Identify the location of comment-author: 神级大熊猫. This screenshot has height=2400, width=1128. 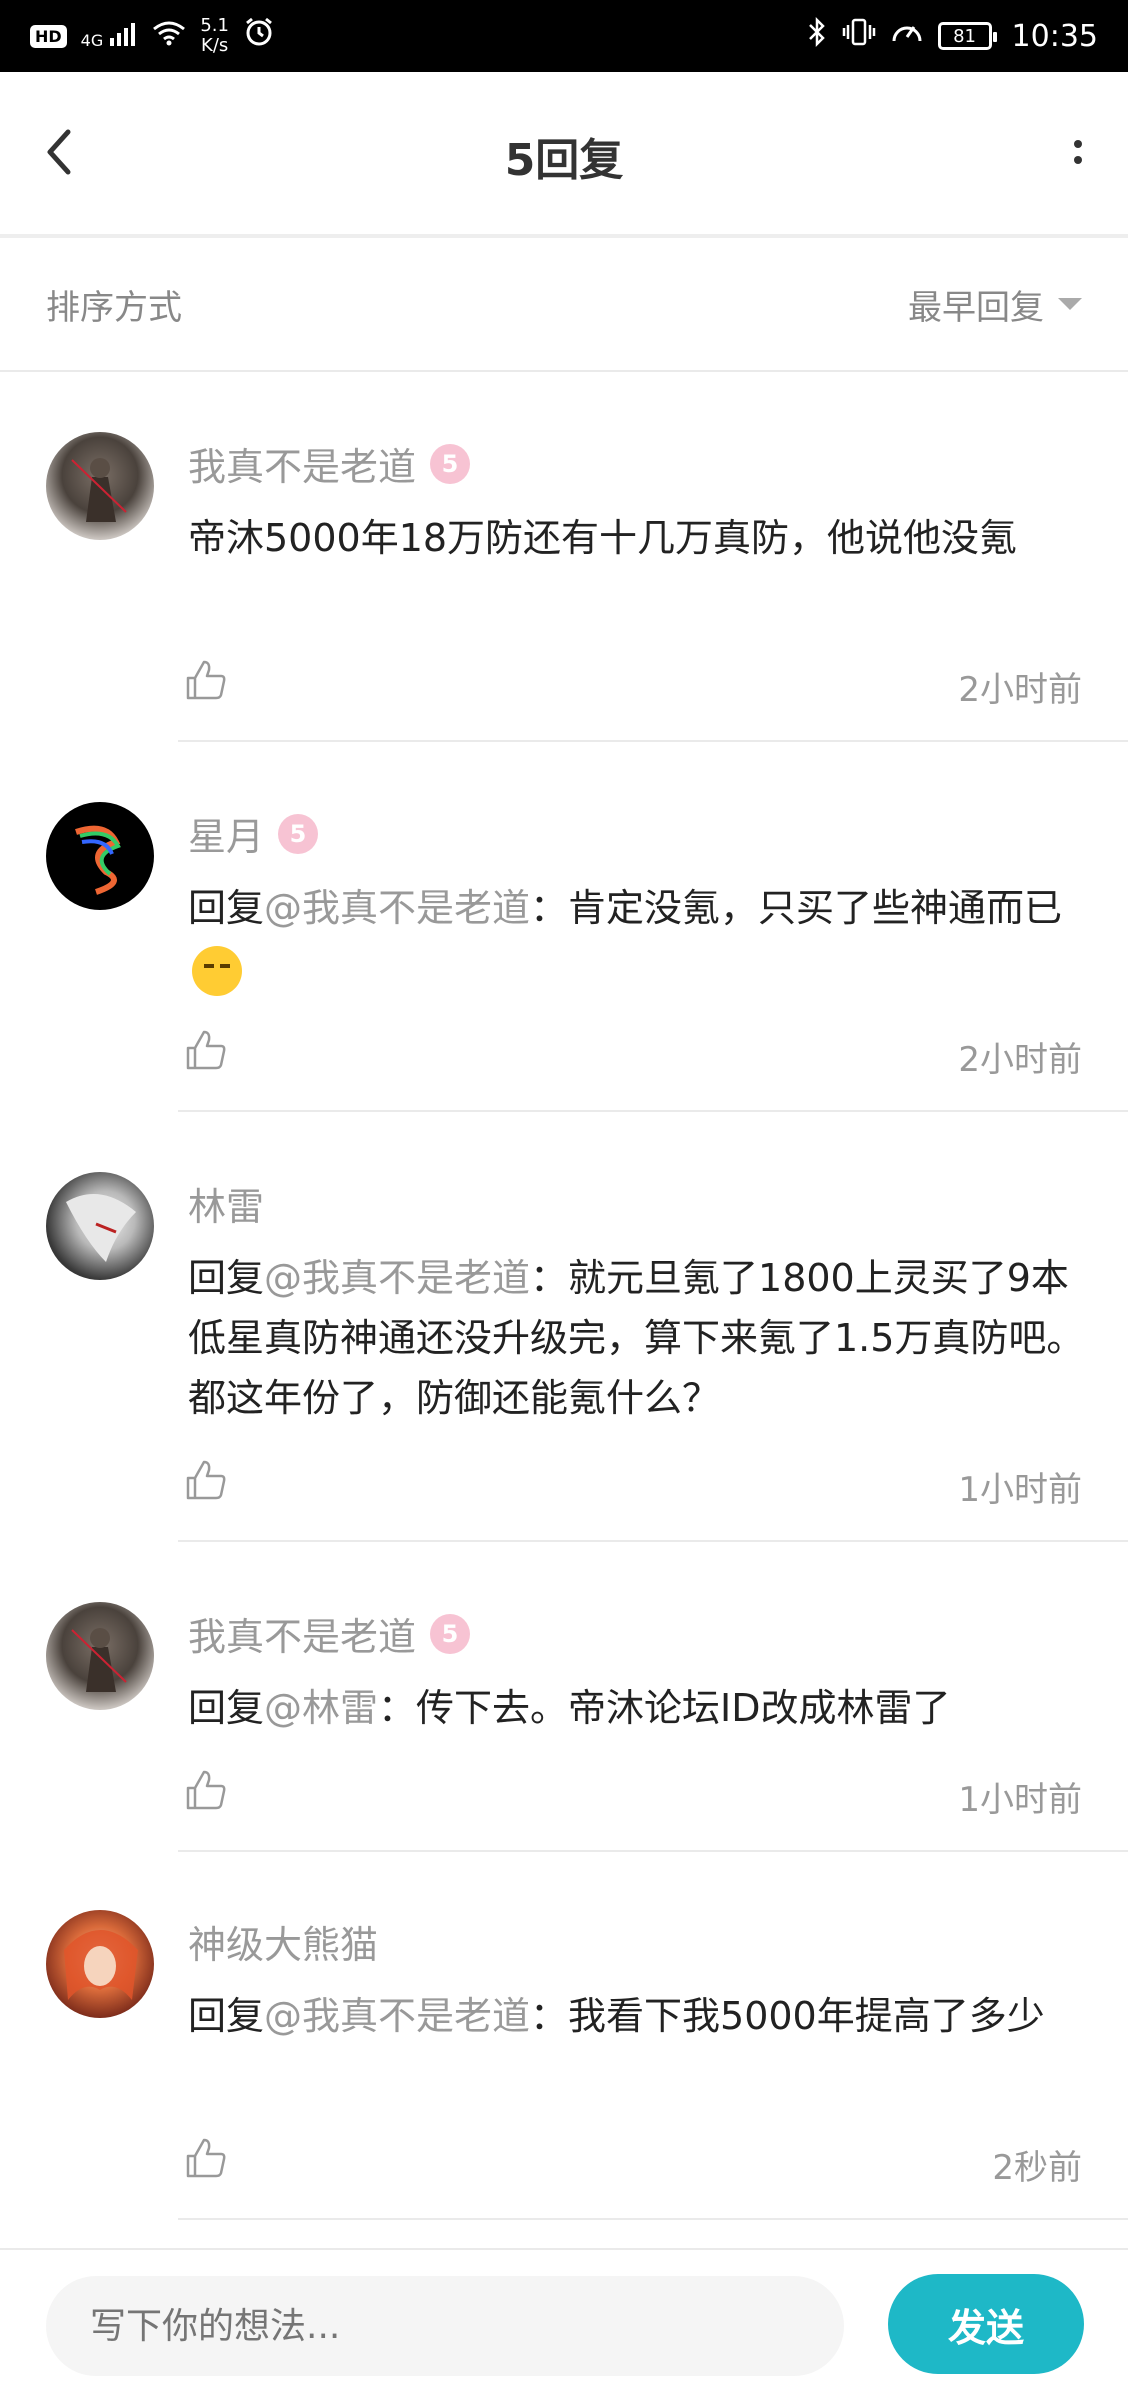
(283, 1941).